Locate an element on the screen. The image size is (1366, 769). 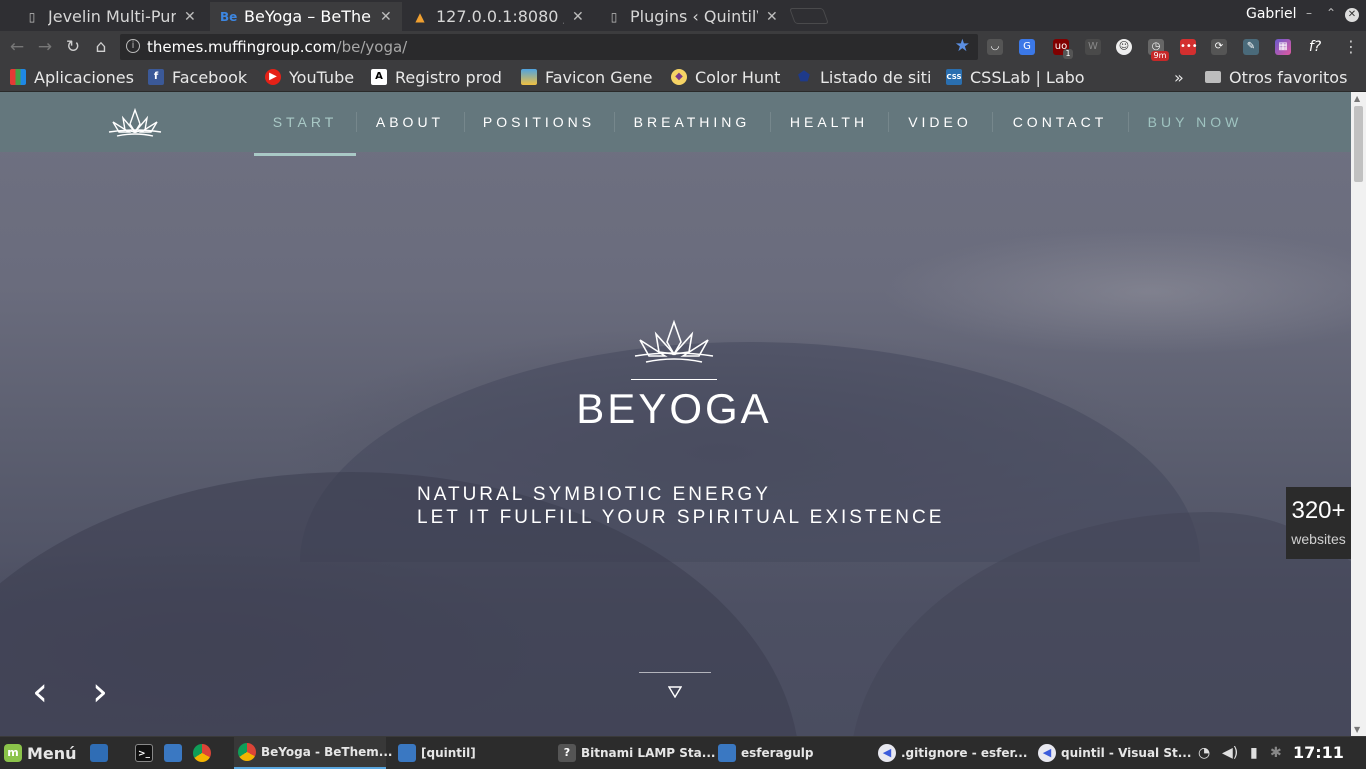
nav-health: HEALTH is located at coordinates (829, 122).